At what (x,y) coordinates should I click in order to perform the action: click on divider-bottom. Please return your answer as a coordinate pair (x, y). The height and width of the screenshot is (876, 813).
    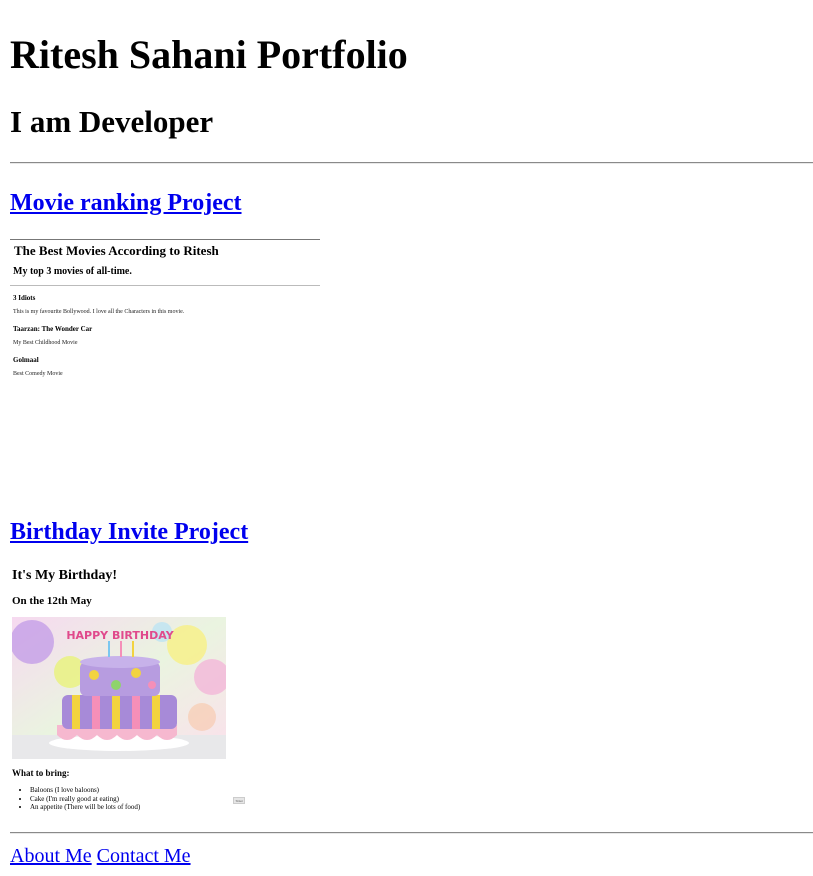
    Looking at the image, I should click on (411, 833).